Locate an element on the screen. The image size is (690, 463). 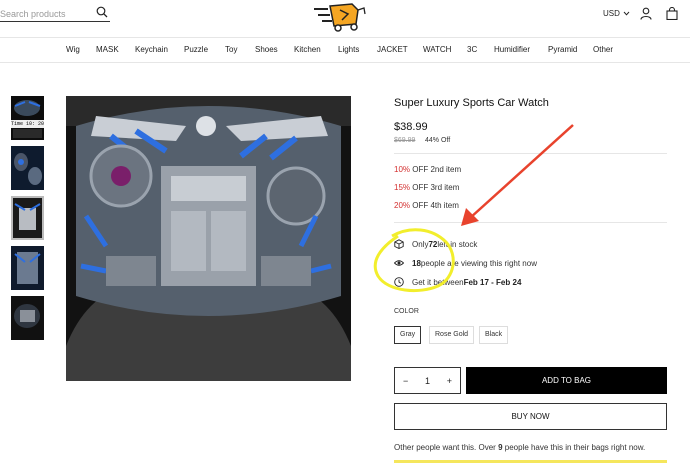
nav-item-3c: 3C is located at coordinates (472, 49).